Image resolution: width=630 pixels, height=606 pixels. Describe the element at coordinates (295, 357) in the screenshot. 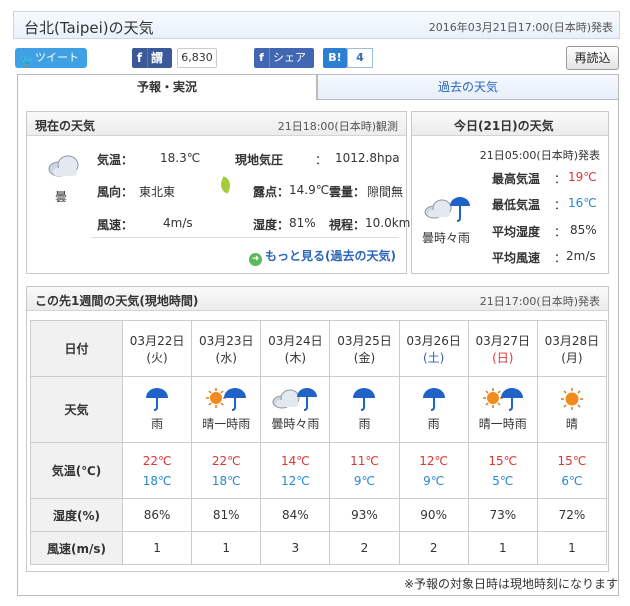

I see `day-of-week: (木)` at that location.